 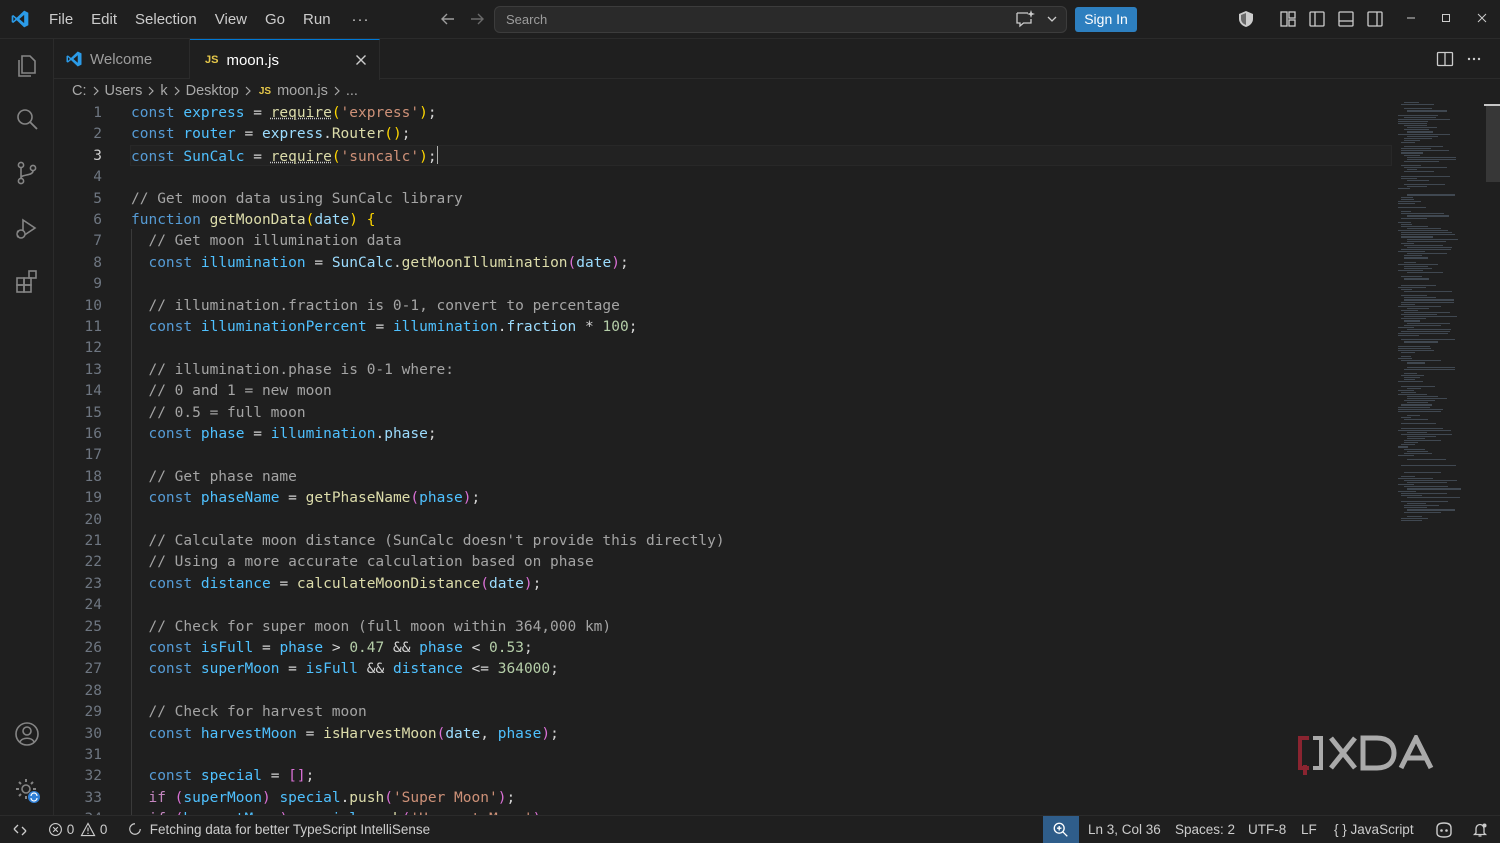 I want to click on zoom-in-icon, so click(x=1060, y=829).